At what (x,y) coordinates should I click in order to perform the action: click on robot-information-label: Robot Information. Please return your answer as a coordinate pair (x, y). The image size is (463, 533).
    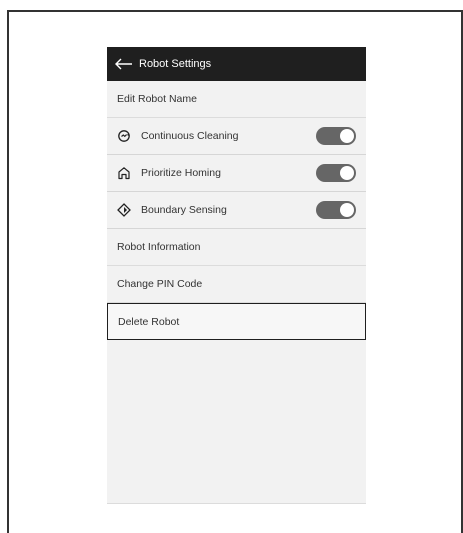
    Looking at the image, I should click on (159, 247).